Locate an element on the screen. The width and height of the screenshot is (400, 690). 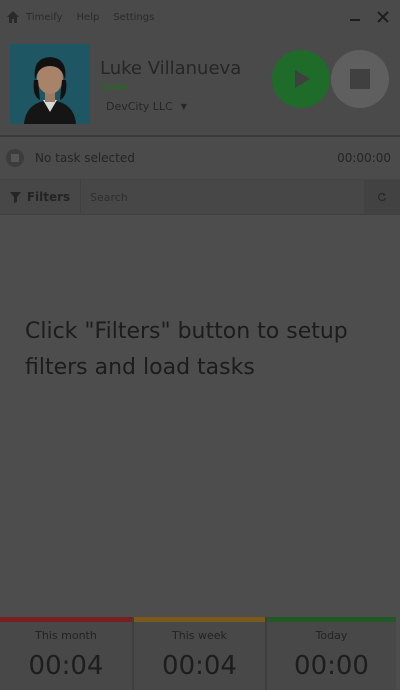
refresh-button is located at coordinates (382, 197).